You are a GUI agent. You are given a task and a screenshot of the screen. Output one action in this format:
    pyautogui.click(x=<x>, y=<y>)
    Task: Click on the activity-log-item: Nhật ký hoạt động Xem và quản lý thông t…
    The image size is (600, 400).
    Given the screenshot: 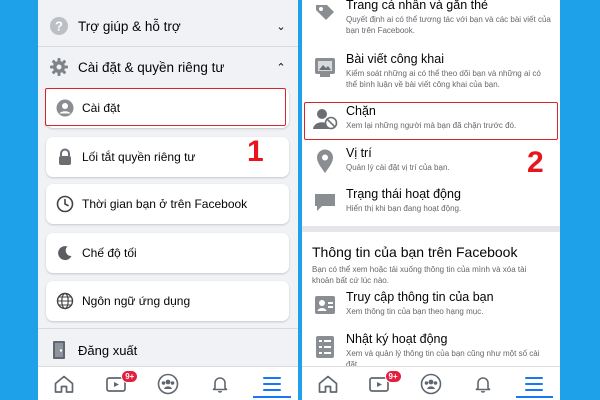 What is the action you would take?
    pyautogui.click(x=431, y=351)
    